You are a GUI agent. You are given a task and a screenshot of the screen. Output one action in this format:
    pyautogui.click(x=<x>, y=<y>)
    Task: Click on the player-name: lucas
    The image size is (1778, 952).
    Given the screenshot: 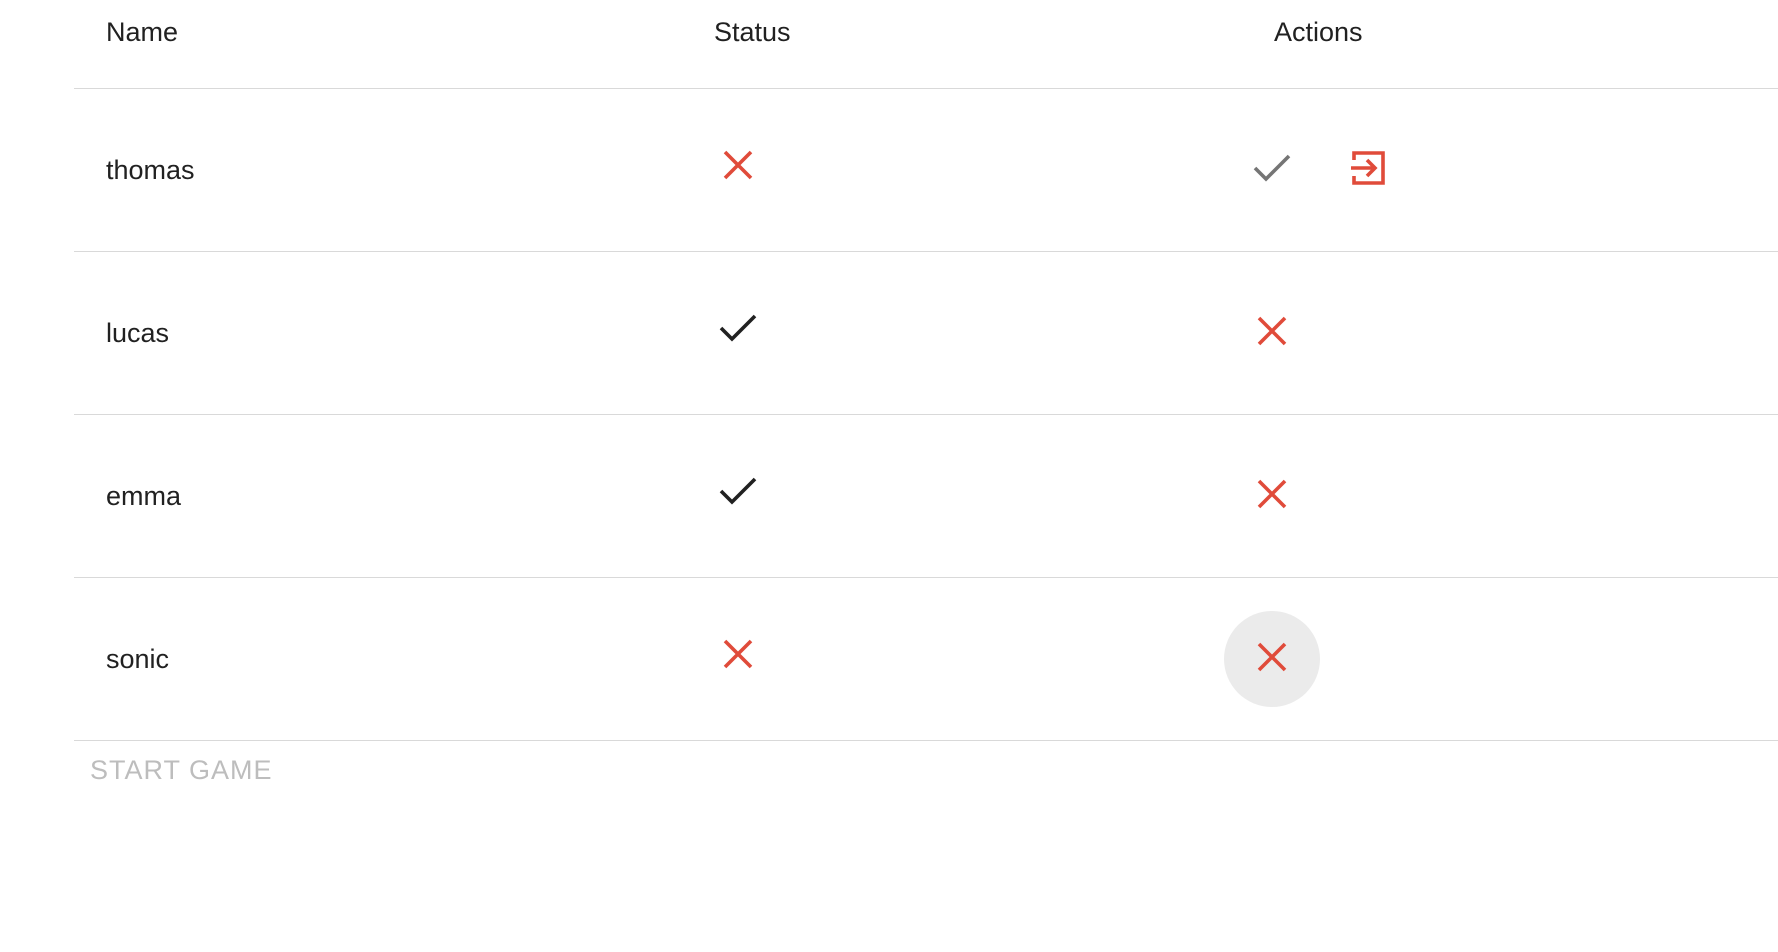 What is the action you would take?
    pyautogui.click(x=138, y=332)
    